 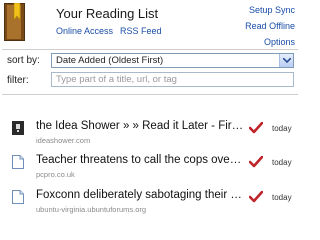 I want to click on filter-label: filter:, so click(x=18, y=80).